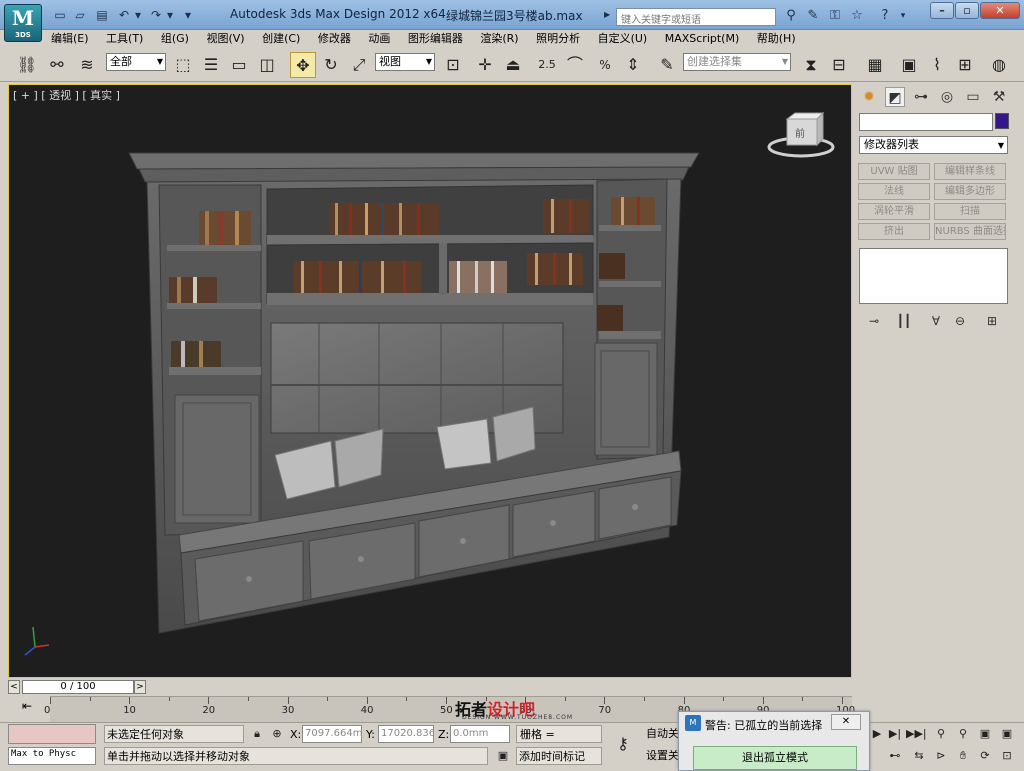 Image resolution: width=1024 pixels, height=771 pixels. What do you see at coordinates (791, 16) in the screenshot?
I see `binoculars-icon: ⚲` at bounding box center [791, 16].